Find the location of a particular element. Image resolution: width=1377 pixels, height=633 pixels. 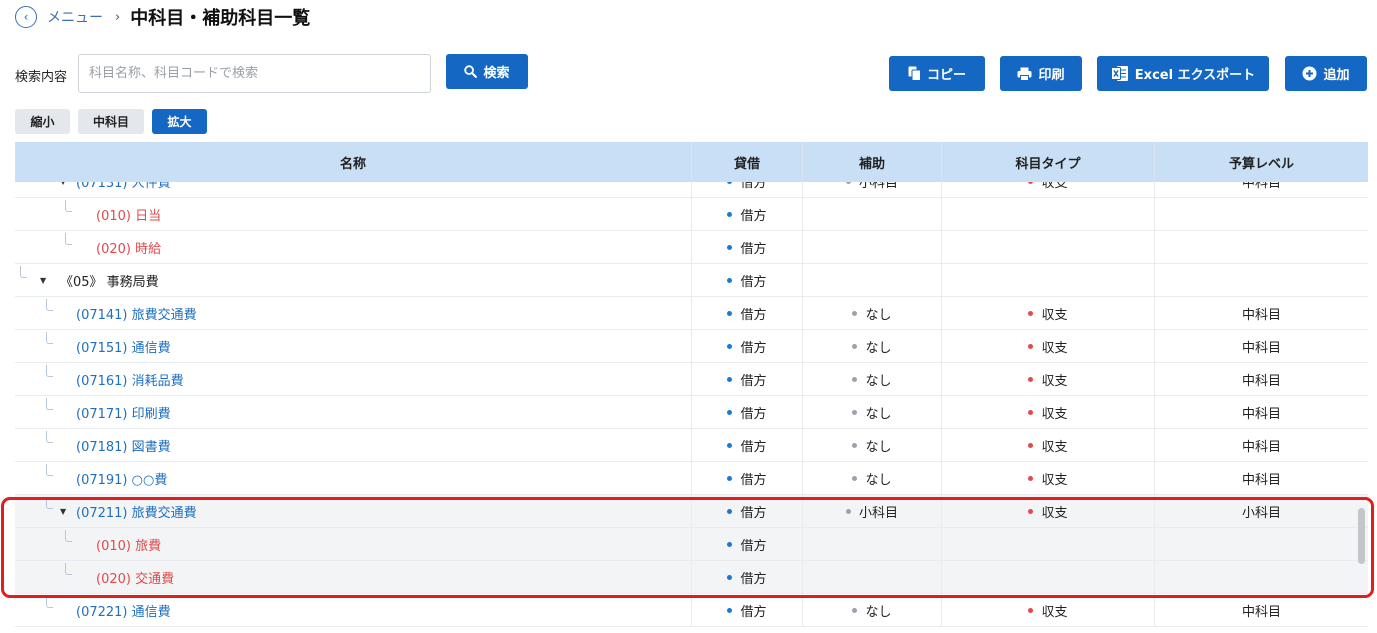

table-row: (07141) 旅費交通費 借方 なし 収支 中科目 is located at coordinates (691, 313).